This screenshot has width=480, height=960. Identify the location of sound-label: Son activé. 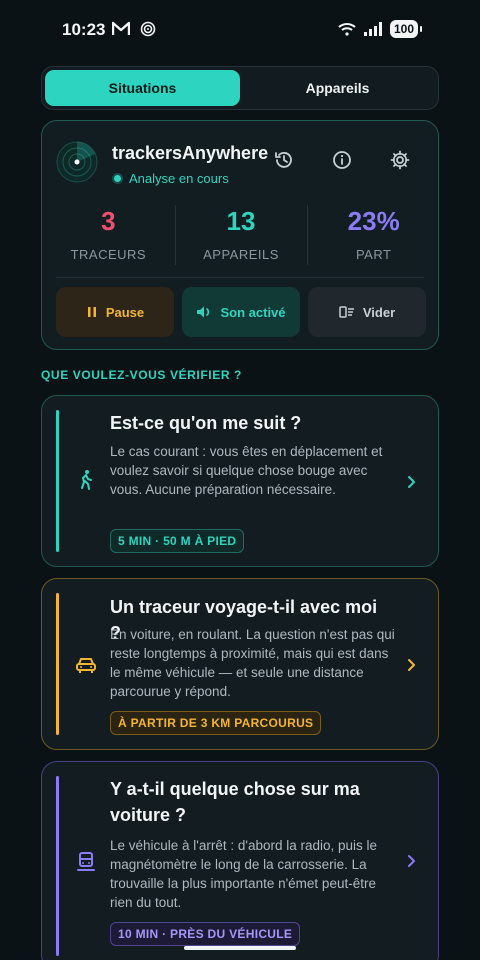
(253, 312).